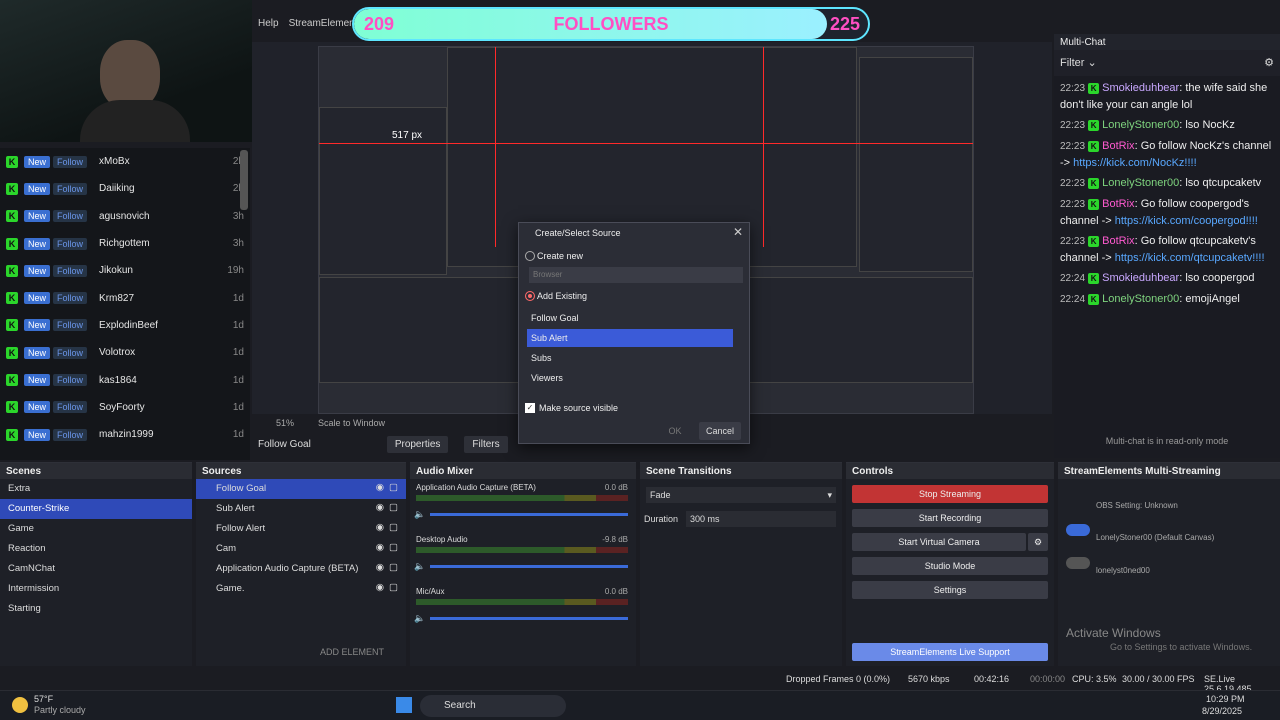  What do you see at coordinates (939, 542) in the screenshot?
I see `start-virtual-camera-button: Start Virtual Camera` at bounding box center [939, 542].